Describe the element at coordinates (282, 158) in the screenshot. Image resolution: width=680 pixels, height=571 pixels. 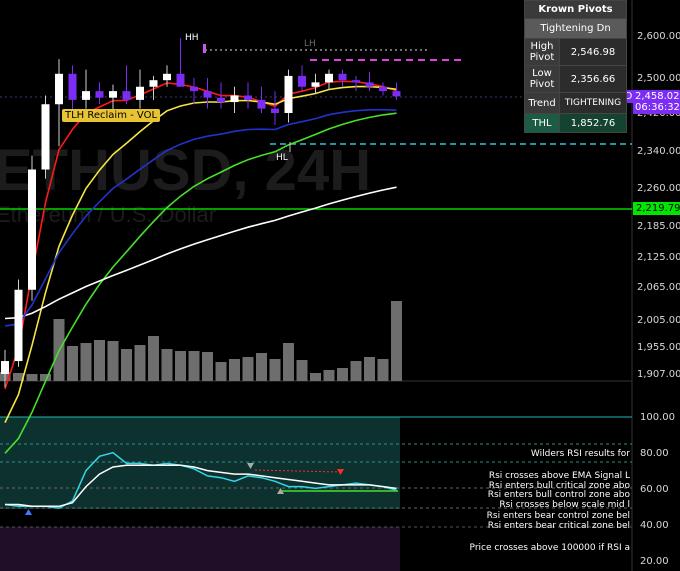
I see `hl-label: HL` at that location.